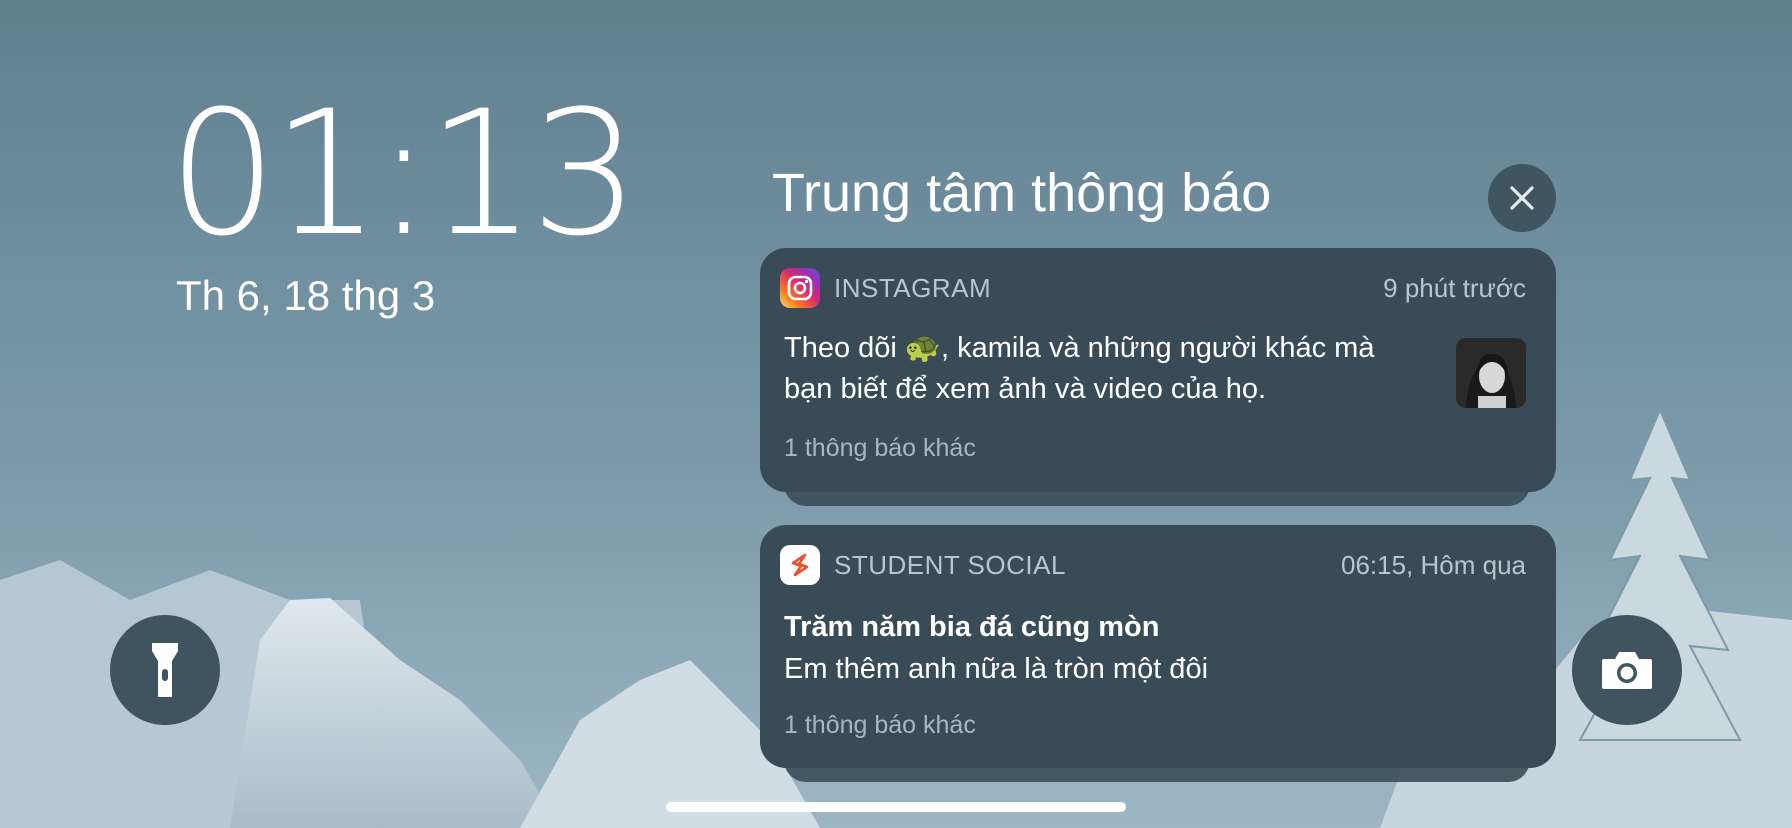  What do you see at coordinates (395, 713) in the screenshot?
I see `mountain-peak-left` at bounding box center [395, 713].